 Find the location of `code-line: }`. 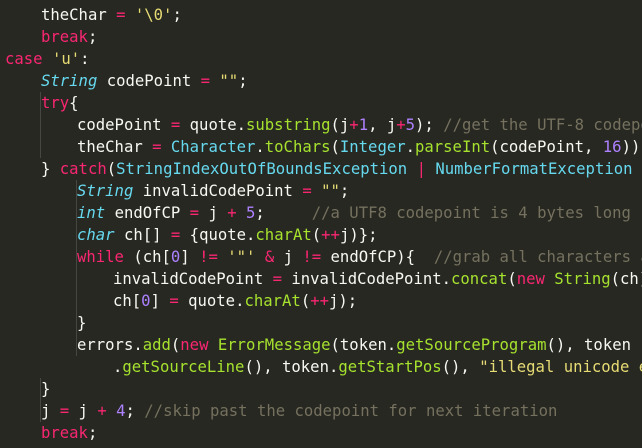

code-line: } is located at coordinates (81, 323).